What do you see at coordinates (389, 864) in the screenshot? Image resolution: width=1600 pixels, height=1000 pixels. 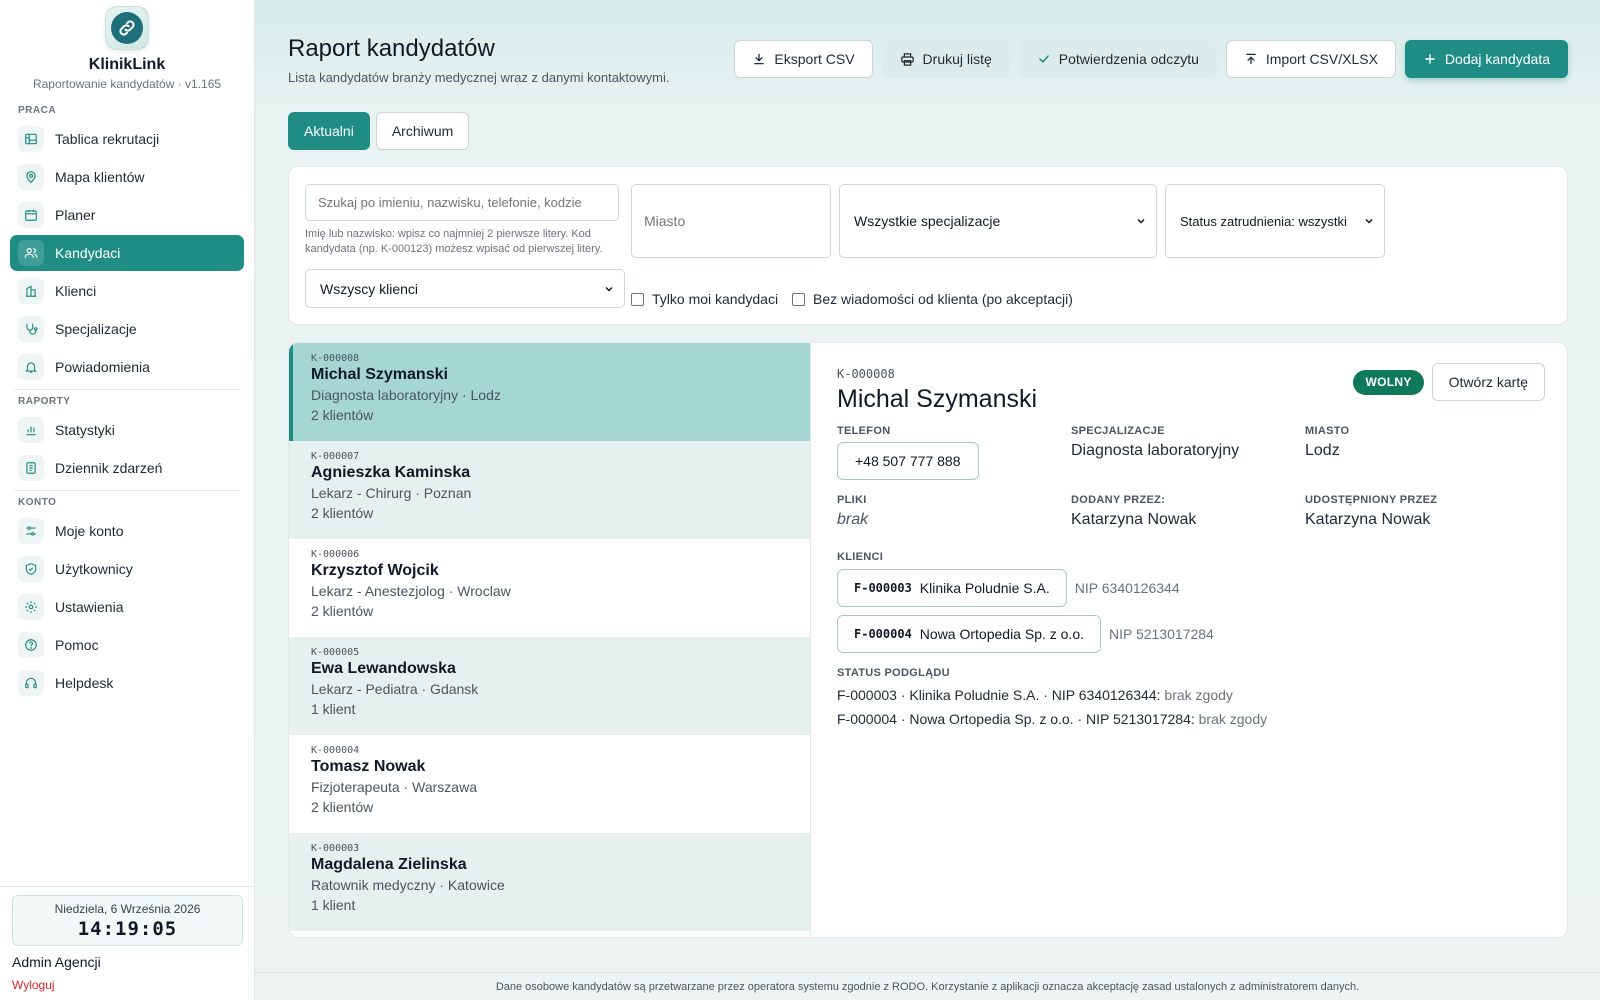 I see `candidate-name: Magdalena Zielinska` at bounding box center [389, 864].